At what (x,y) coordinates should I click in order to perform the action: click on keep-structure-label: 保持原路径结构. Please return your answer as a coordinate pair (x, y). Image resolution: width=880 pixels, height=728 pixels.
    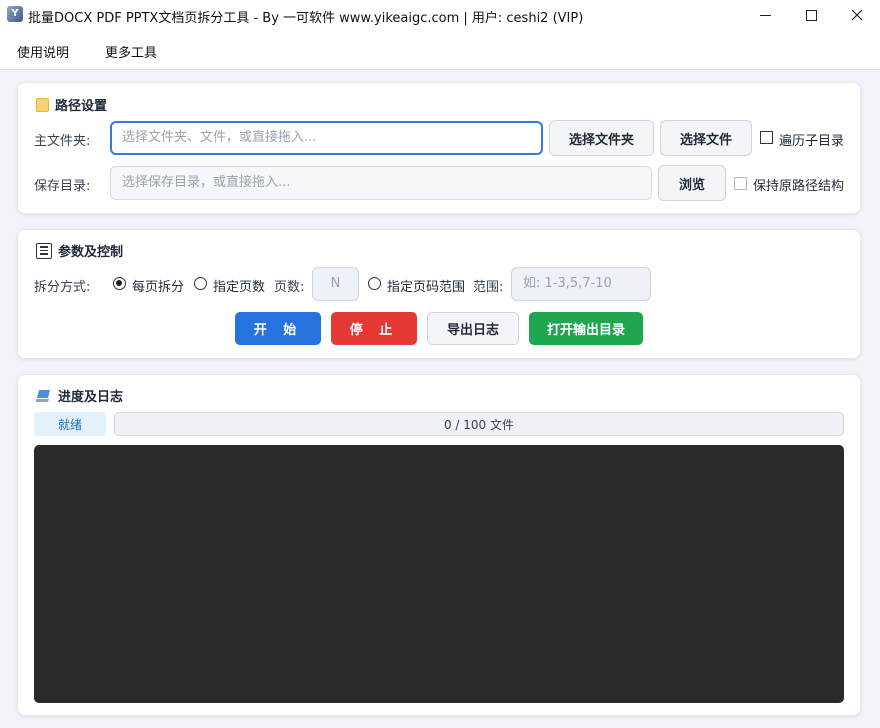
    Looking at the image, I should click on (799, 186).